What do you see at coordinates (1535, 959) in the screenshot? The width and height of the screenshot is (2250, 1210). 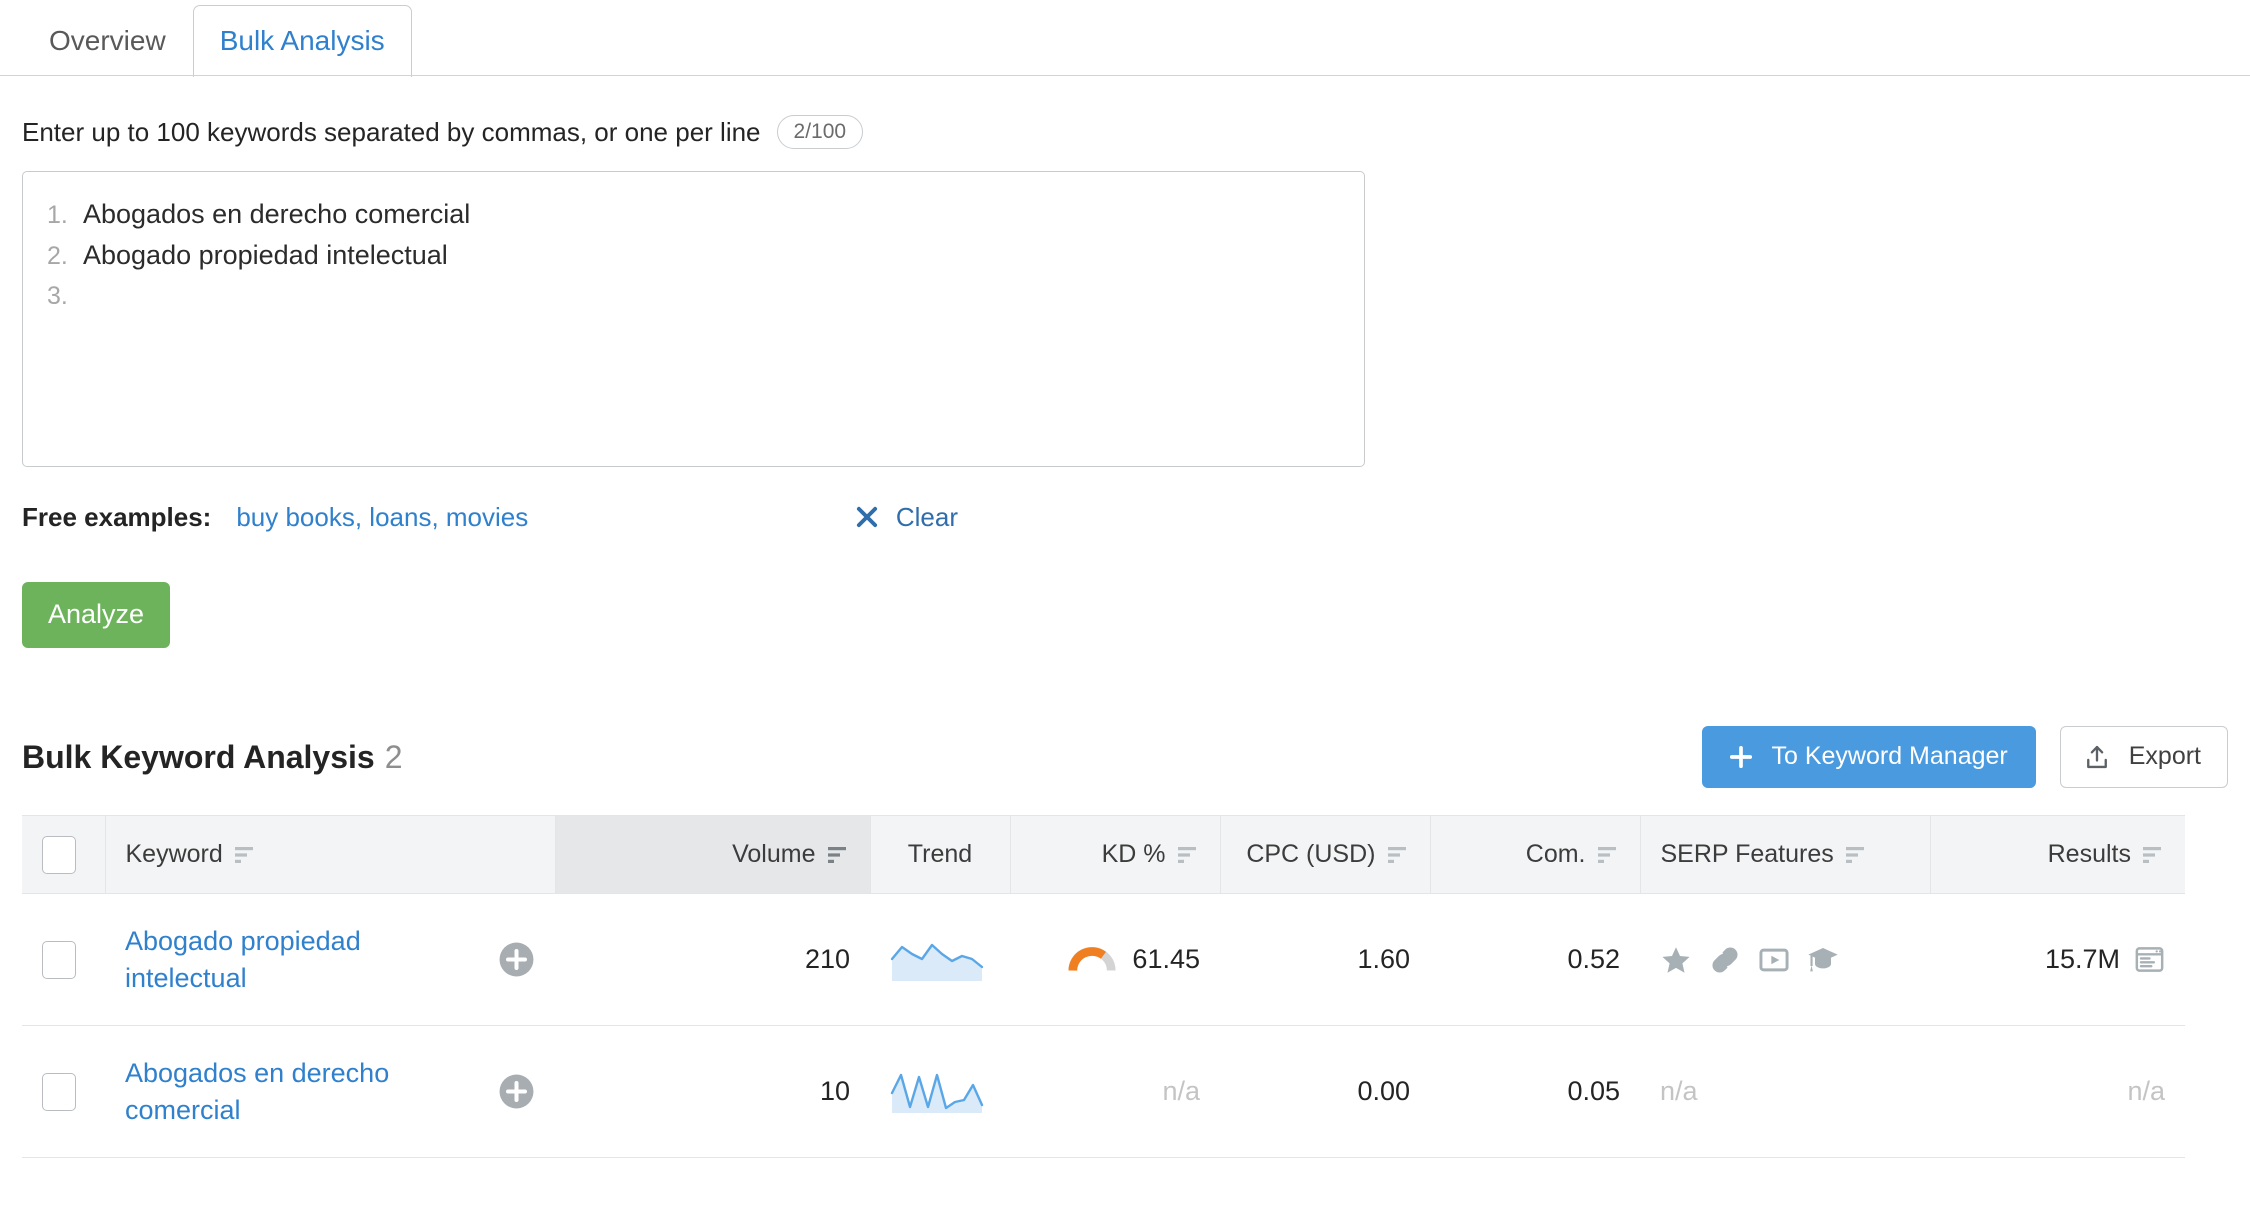 I see `cell-com: 0.52` at bounding box center [1535, 959].